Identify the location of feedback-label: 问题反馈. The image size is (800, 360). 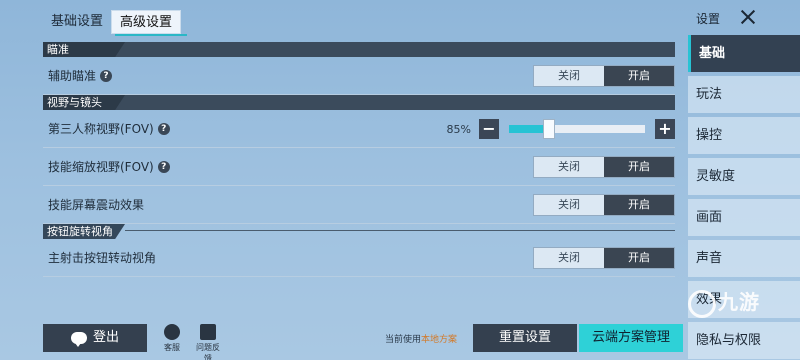
(208, 351).